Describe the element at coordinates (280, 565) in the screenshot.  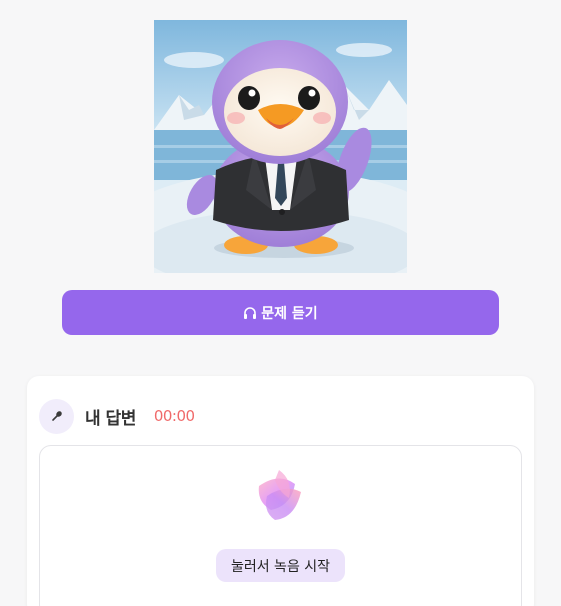
I see `start-recording-button: 눌러서 녹음 시작` at that location.